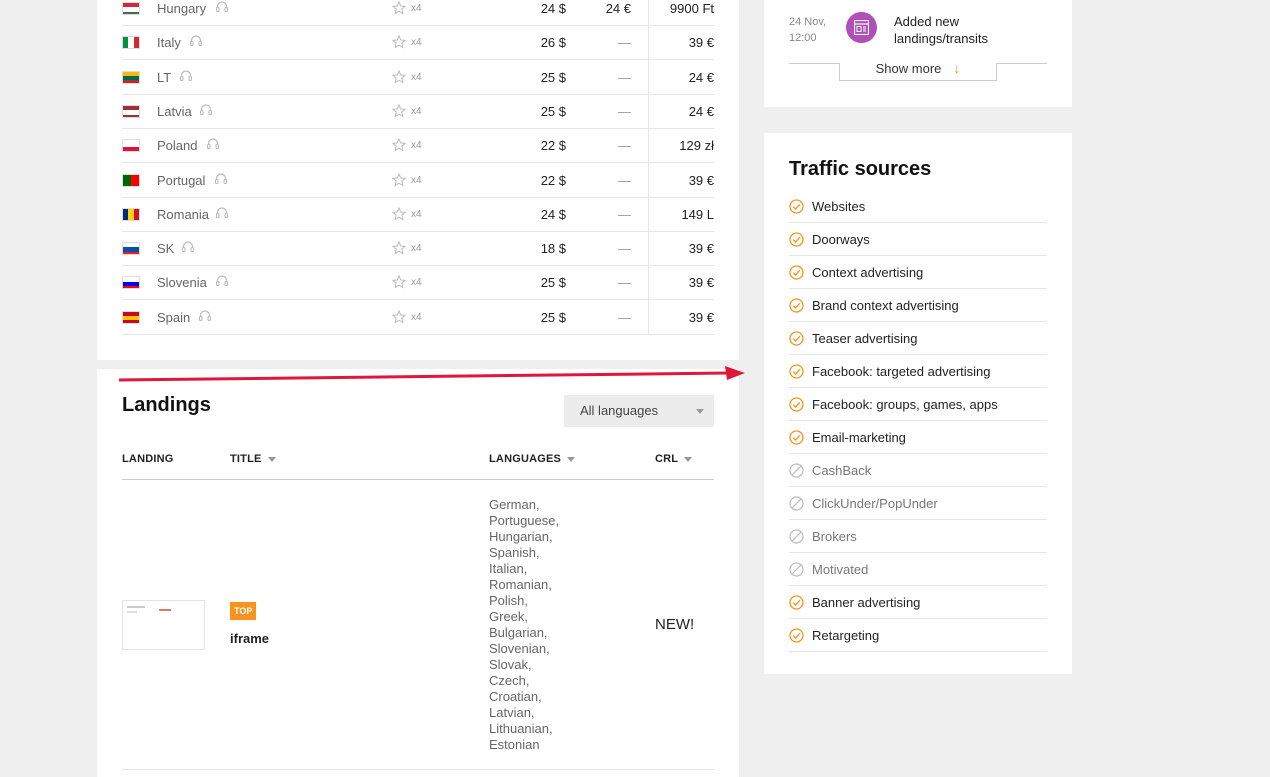  I want to click on traffic-source-item: Facebook: targeted advertising, so click(918, 371).